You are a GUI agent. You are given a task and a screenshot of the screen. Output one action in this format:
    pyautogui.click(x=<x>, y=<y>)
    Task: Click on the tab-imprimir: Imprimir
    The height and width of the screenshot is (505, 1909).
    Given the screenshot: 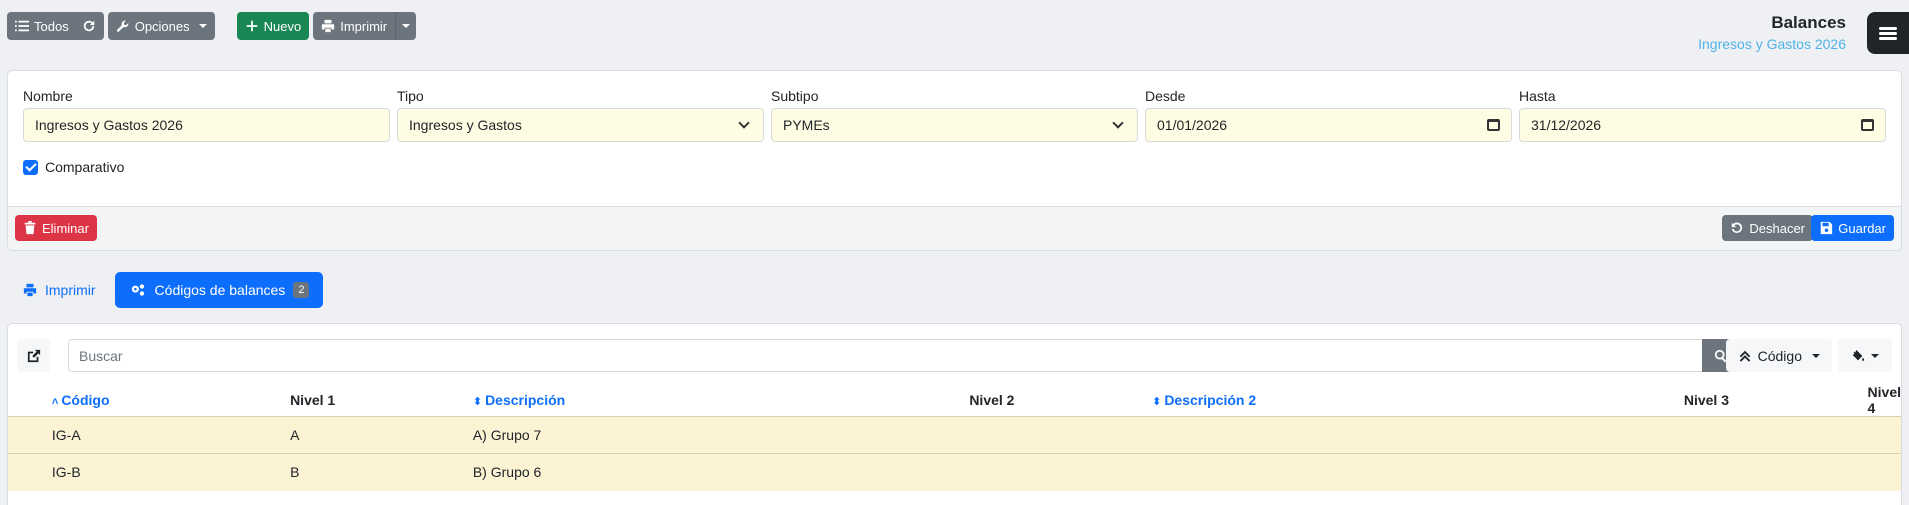 What is the action you would take?
    pyautogui.click(x=59, y=290)
    